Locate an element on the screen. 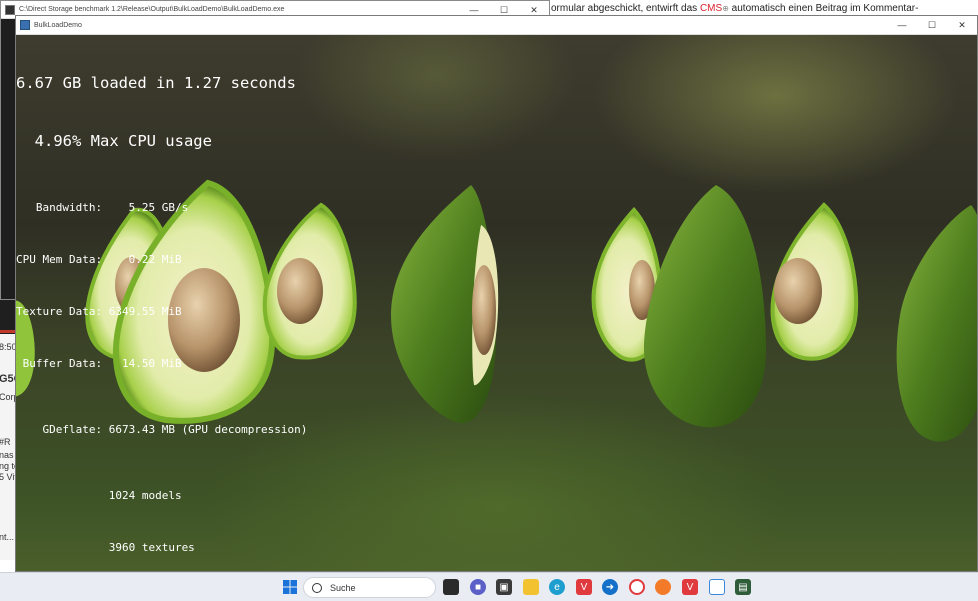 The height and width of the screenshot is (601, 978). gdeflate-stat: GDeflate: 6673.43 MB (GPU decompression) is located at coordinates (162, 429).